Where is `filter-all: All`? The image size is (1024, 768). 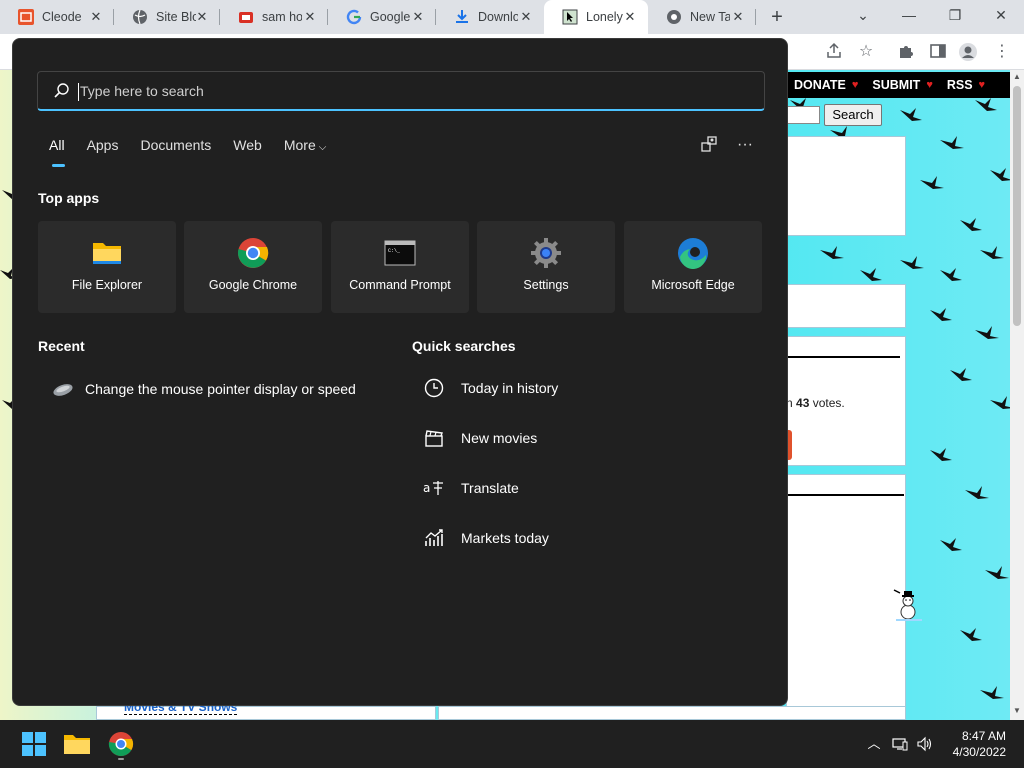 filter-all: All is located at coordinates (57, 152).